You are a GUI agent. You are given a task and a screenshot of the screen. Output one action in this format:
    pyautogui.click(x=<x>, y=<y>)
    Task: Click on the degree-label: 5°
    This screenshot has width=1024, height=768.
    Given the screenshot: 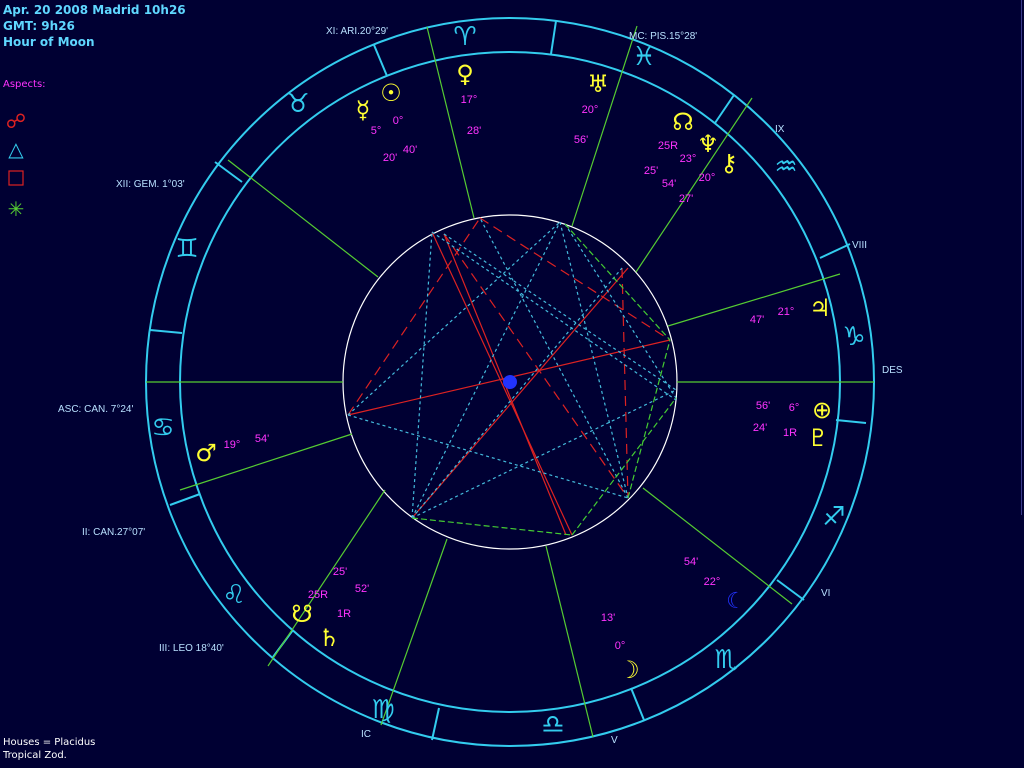 What is the action you would take?
    pyautogui.click(x=376, y=131)
    